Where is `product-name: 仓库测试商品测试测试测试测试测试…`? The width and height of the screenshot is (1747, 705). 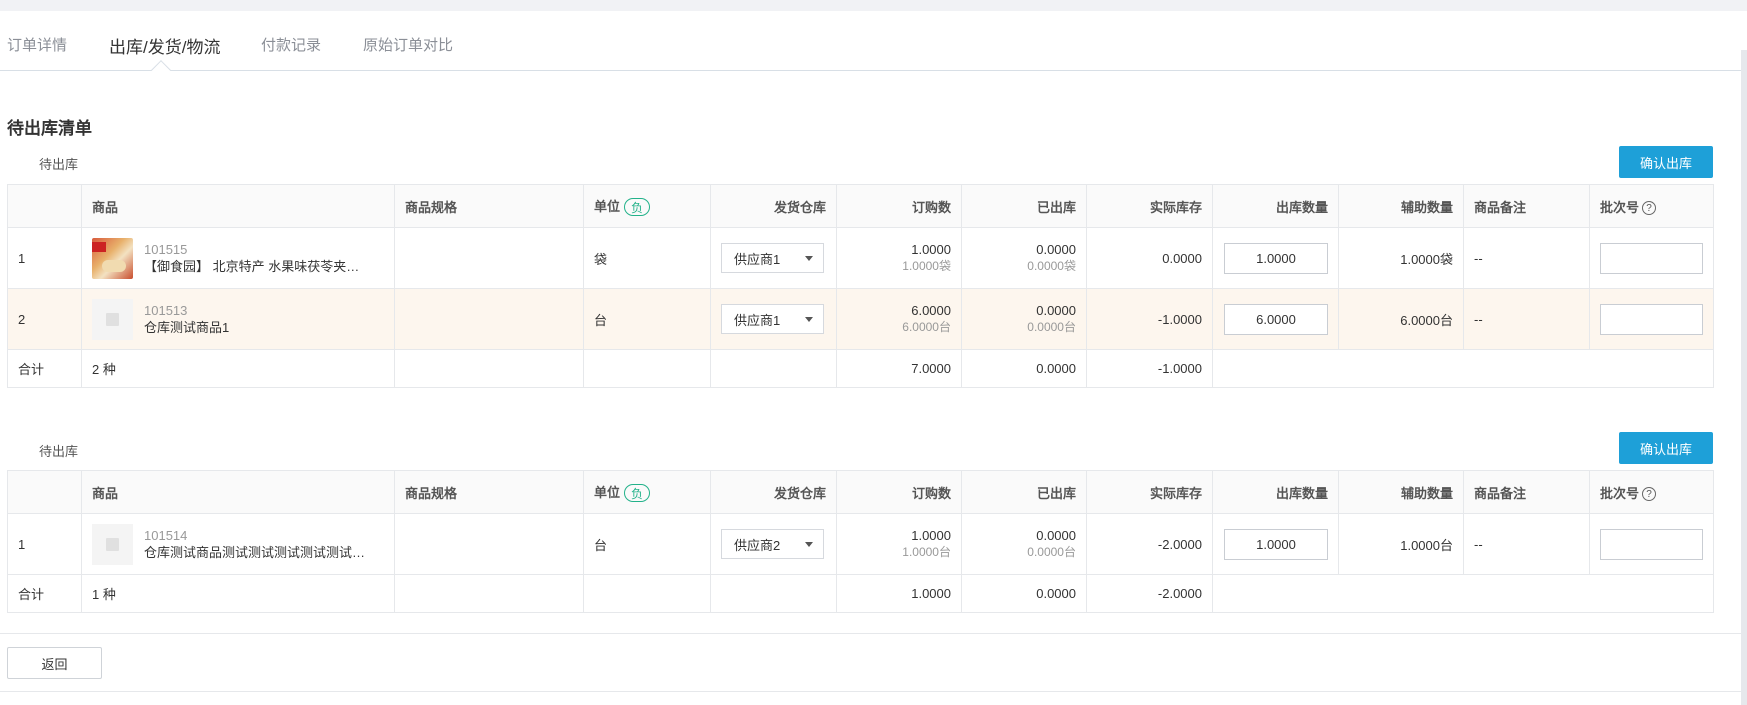
product-name: 仓库测试商品测试测试测试测试测试… is located at coordinates (254, 552).